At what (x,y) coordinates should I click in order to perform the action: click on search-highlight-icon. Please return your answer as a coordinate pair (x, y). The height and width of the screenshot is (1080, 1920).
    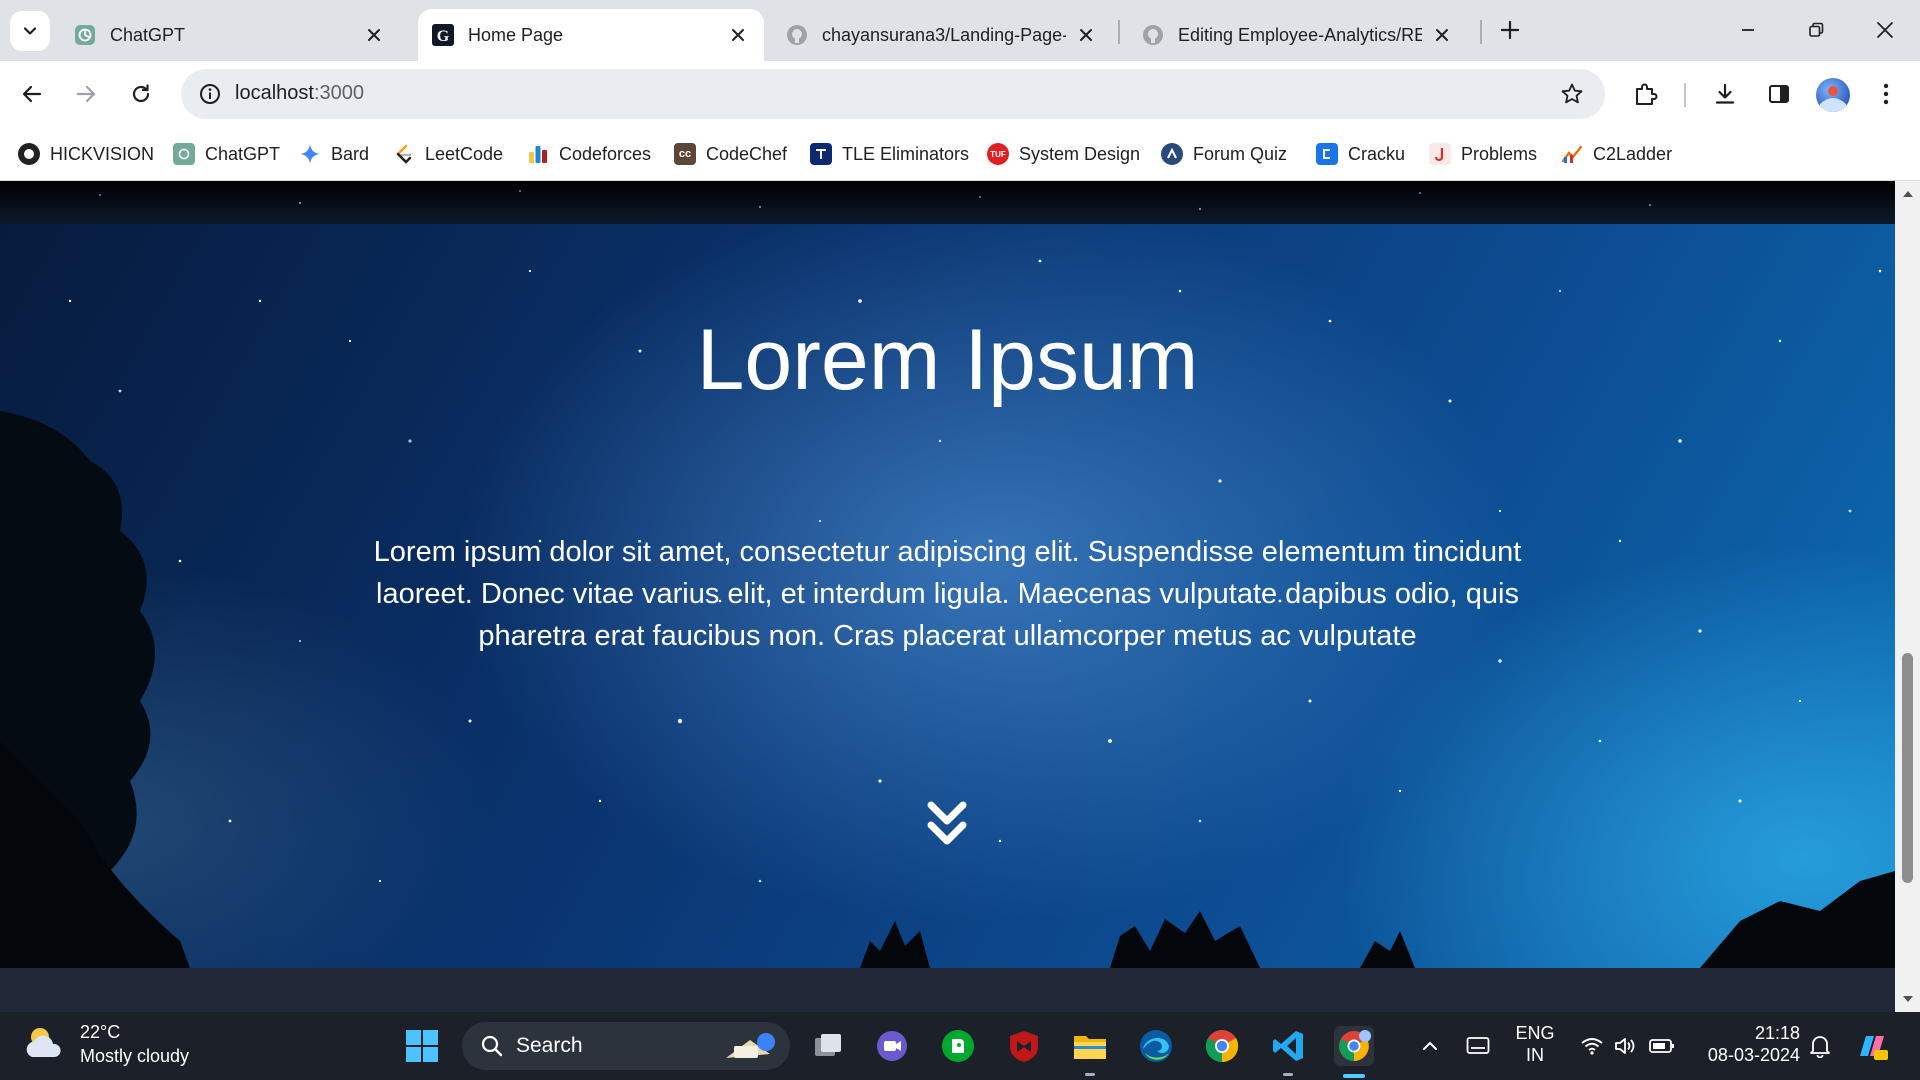
    Looking at the image, I should click on (750, 1045).